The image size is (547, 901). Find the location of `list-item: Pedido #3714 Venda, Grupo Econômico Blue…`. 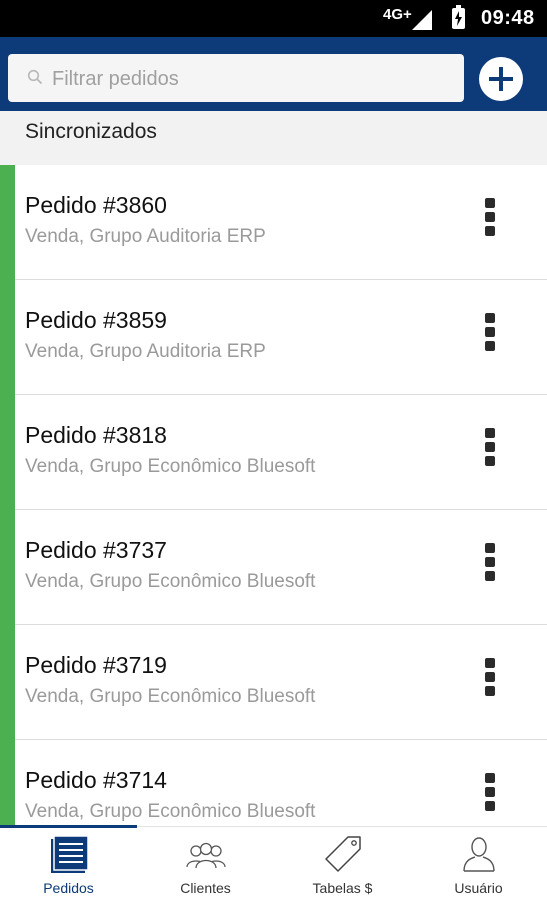

list-item: Pedido #3714 Venda, Grupo Econômico Blue… is located at coordinates (273, 783).